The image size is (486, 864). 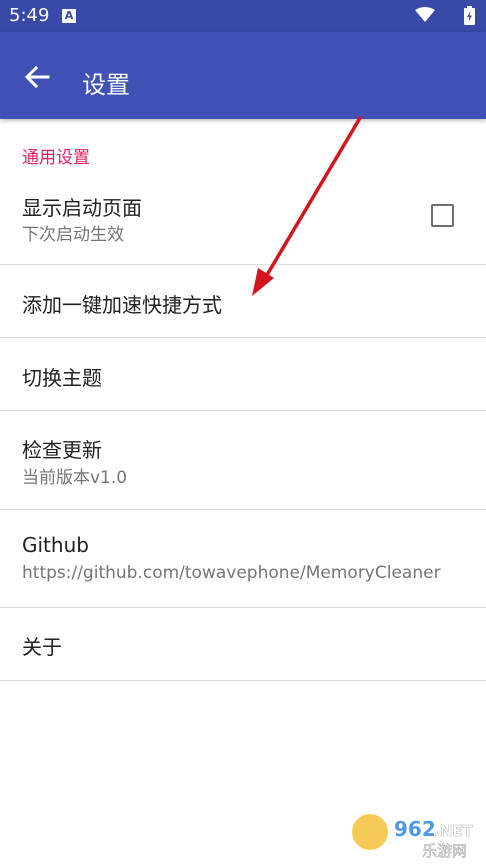 I want to click on status-bar: 5:49 A, so click(x=243, y=16).